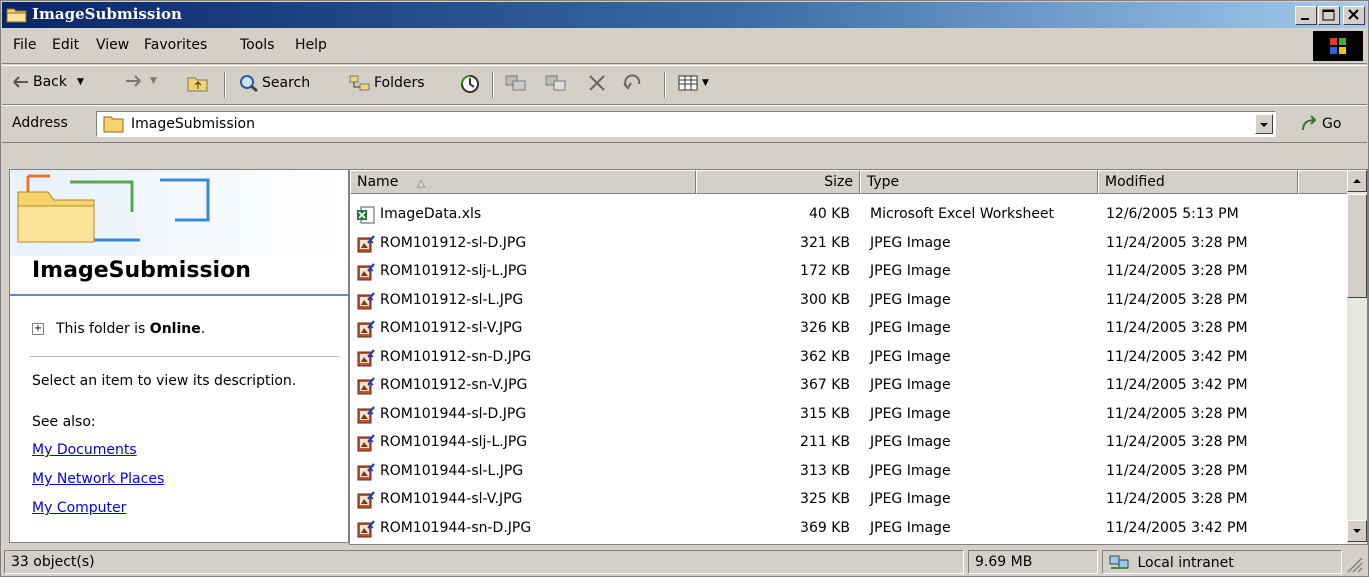  What do you see at coordinates (556, 83) in the screenshot?
I see `copy-to-button` at bounding box center [556, 83].